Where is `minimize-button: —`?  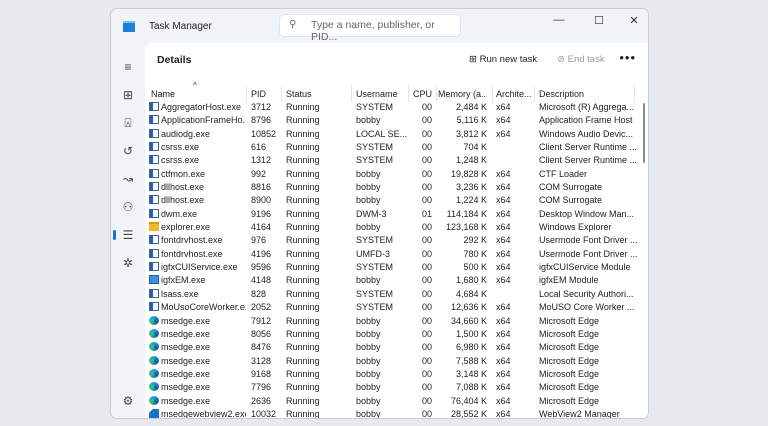 minimize-button: — is located at coordinates (559, 20).